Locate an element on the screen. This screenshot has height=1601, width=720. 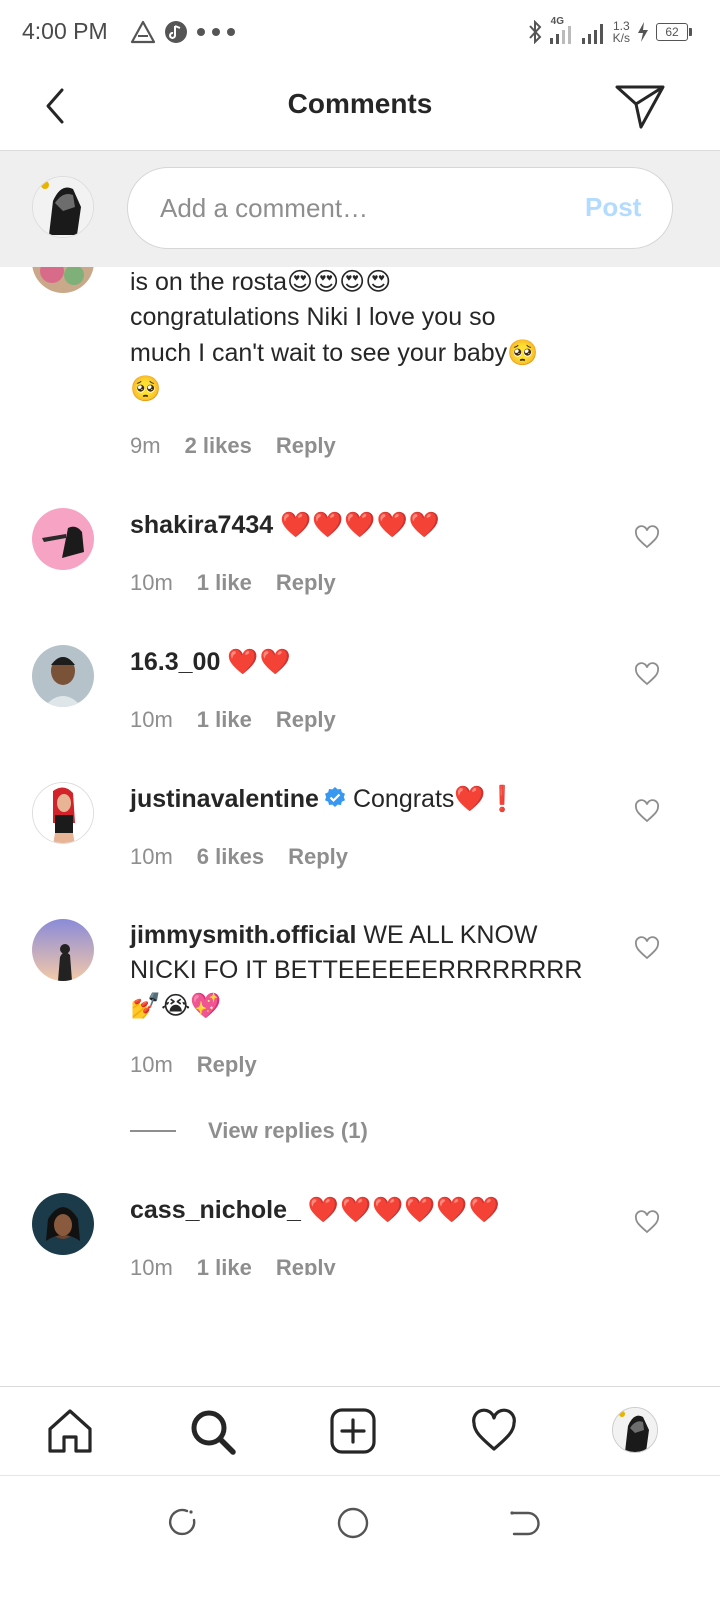
comment-body: ❤️❤️❤️❤️❤️ is located at coordinates (360, 524).